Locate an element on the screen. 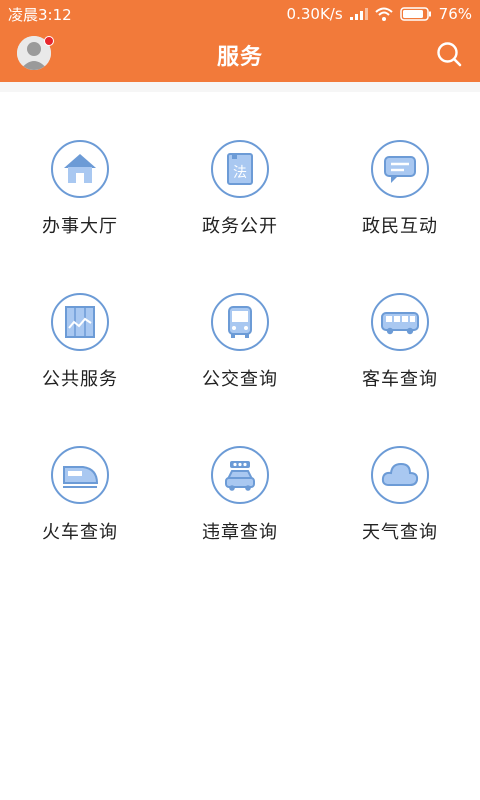 Image resolution: width=480 pixels, height=800 pixels. page-title: 服务 is located at coordinates (239, 57).